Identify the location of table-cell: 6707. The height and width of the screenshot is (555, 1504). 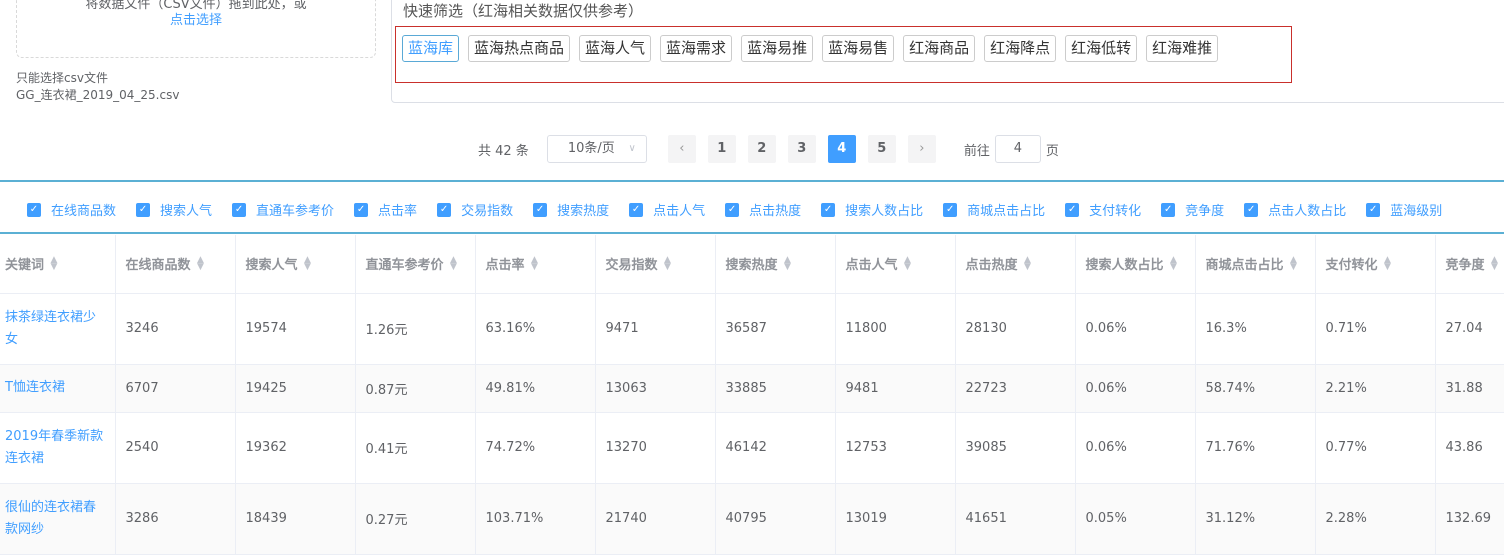
(175, 388).